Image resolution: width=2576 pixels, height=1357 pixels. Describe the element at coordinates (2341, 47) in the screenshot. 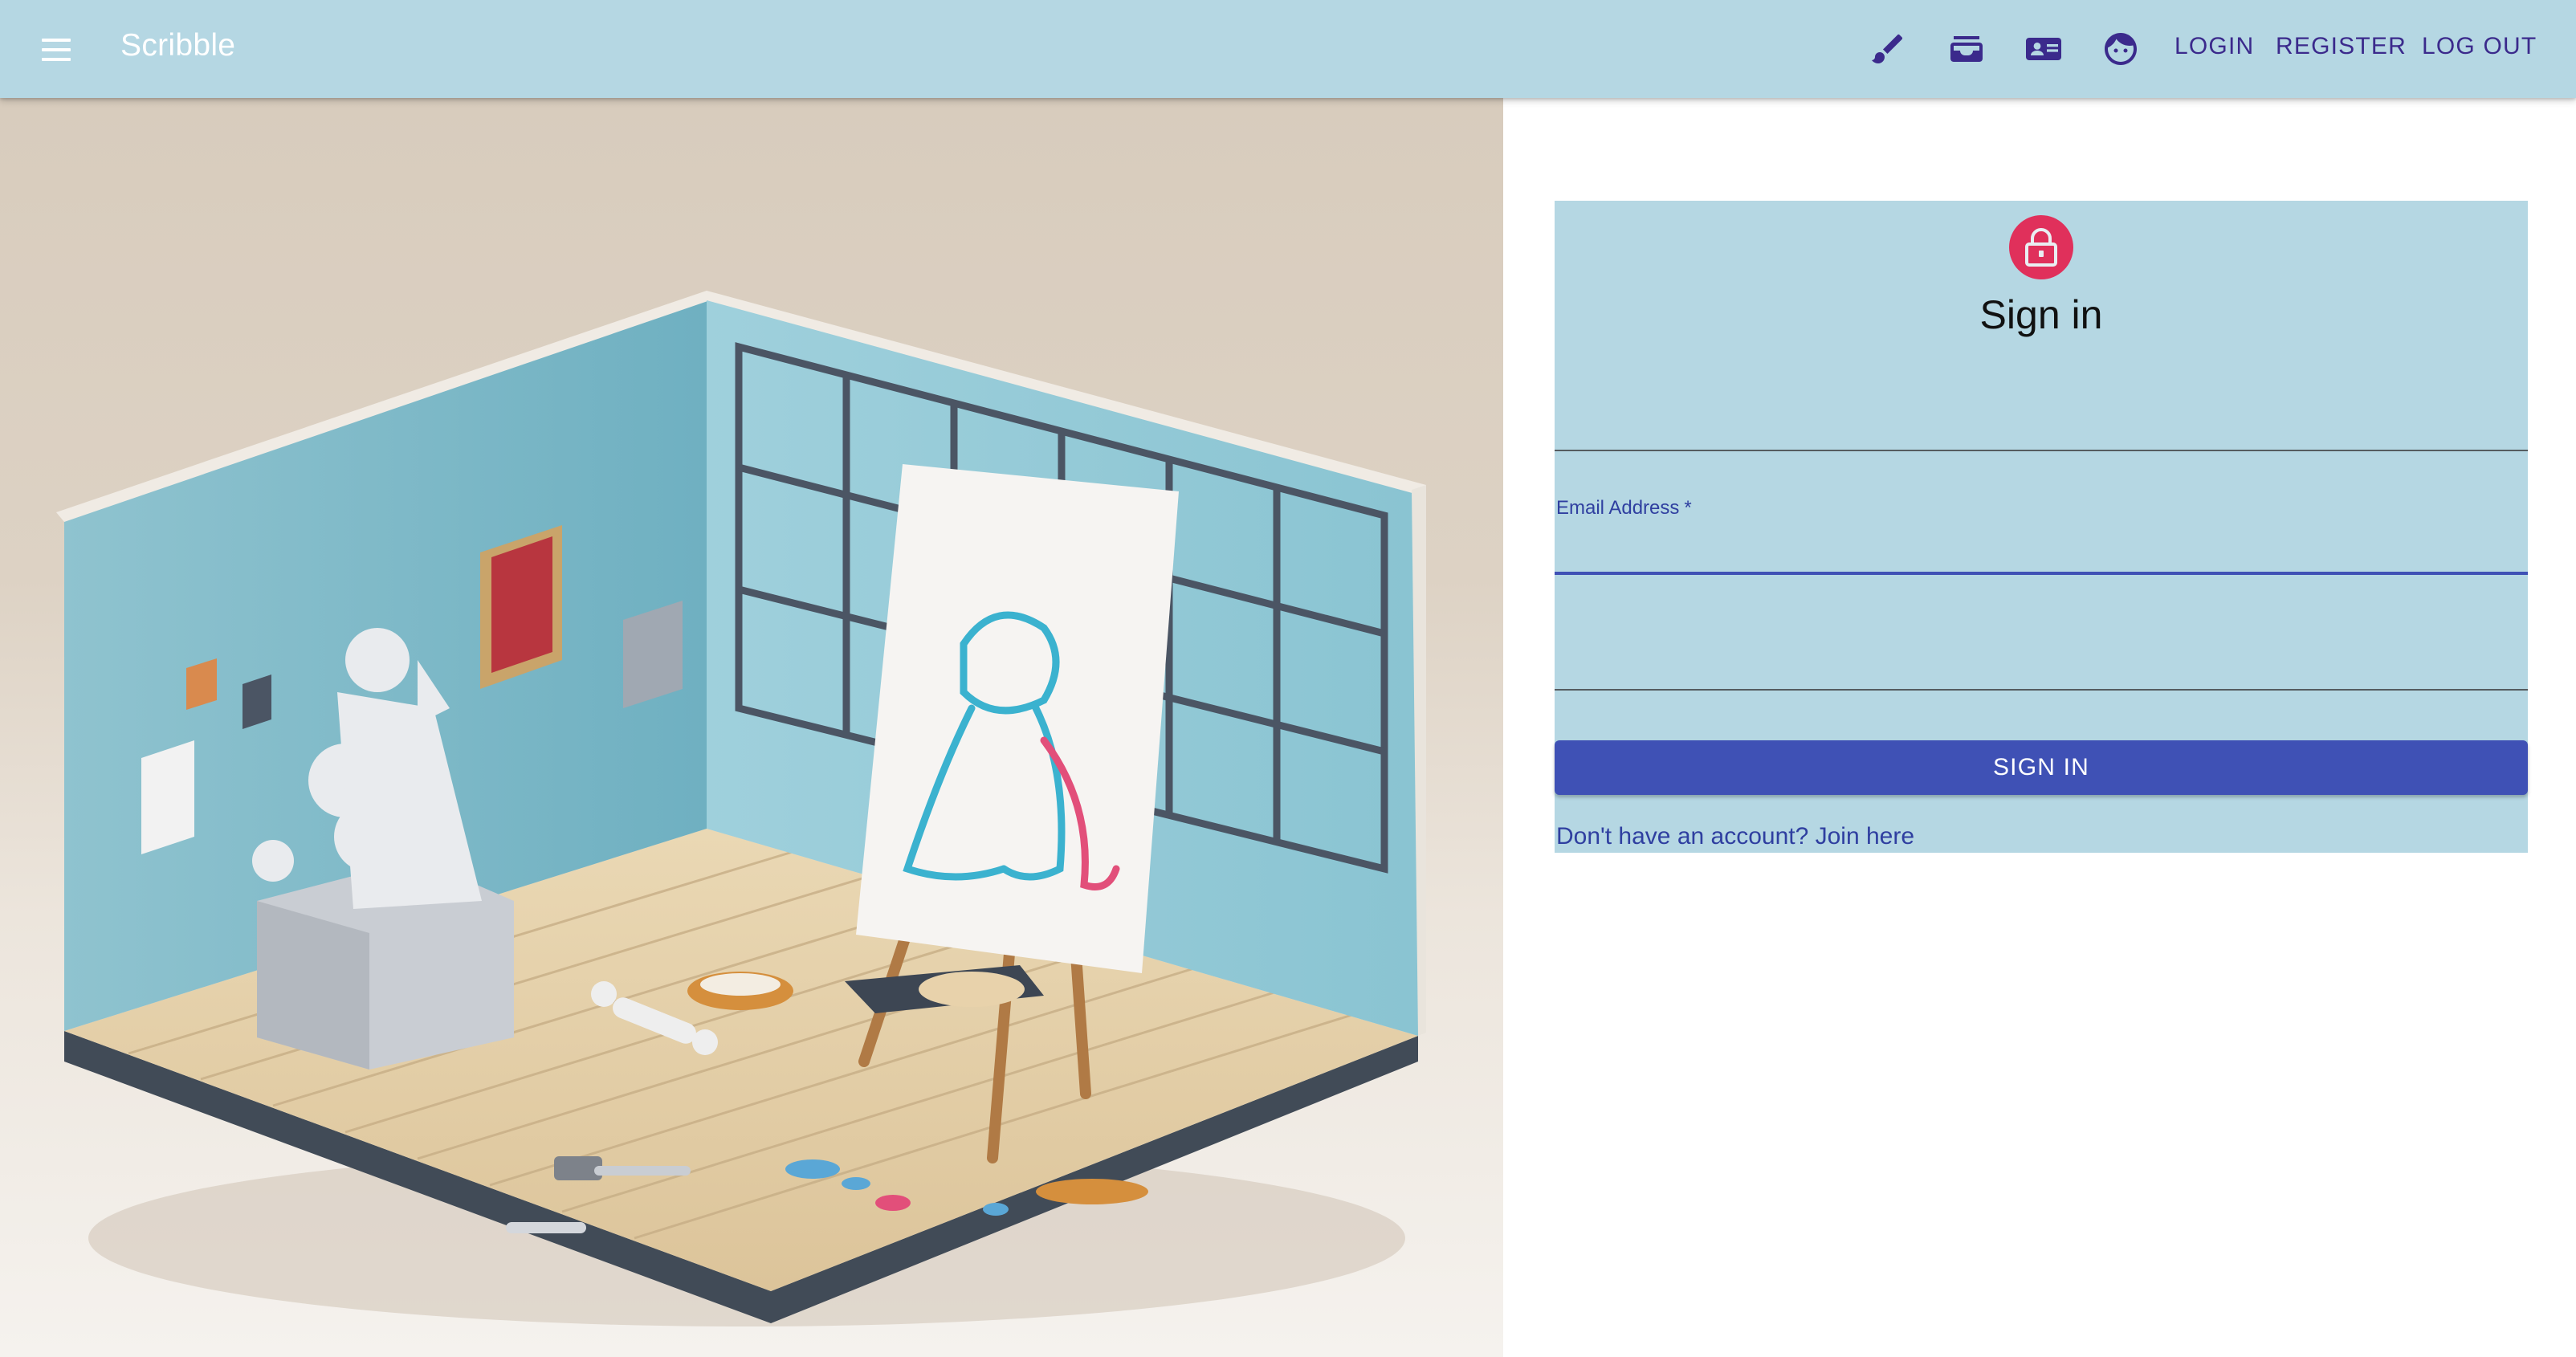

I see `register-link: REGISTER` at that location.